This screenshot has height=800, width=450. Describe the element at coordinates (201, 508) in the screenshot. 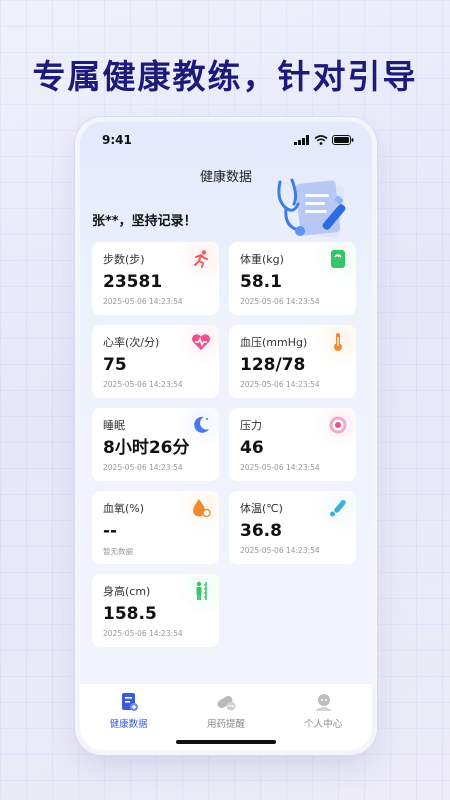

I see `oxygen-drop-icon` at that location.